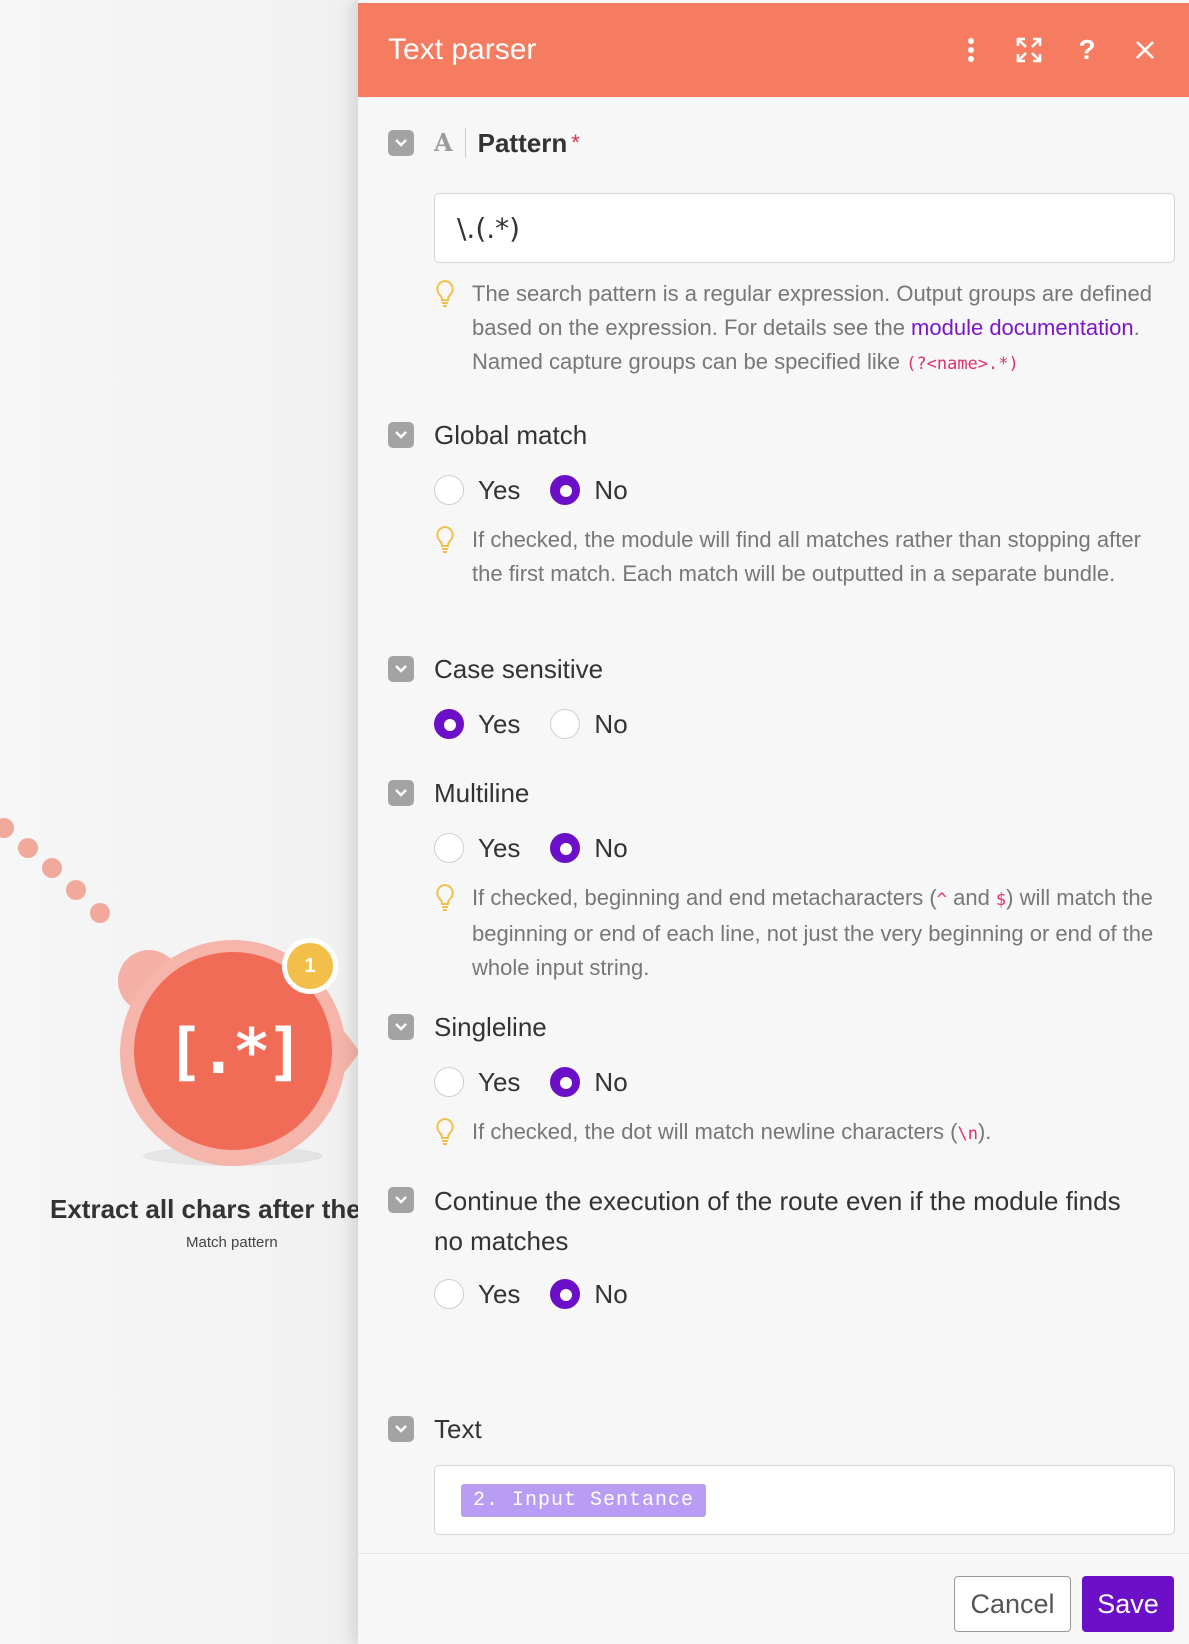  What do you see at coordinates (462, 49) in the screenshot?
I see `panel-title: Text parser` at bounding box center [462, 49].